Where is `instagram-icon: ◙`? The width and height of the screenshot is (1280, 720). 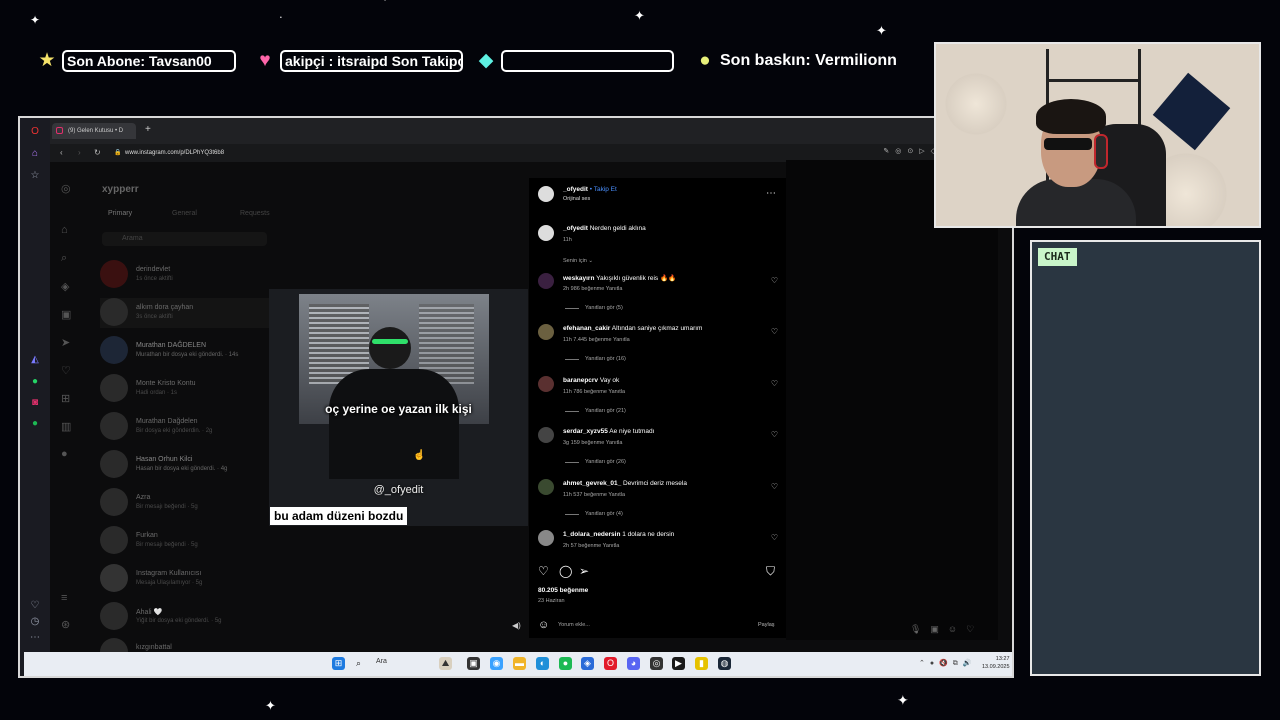
instagram-icon: ◙ is located at coordinates (35, 403).